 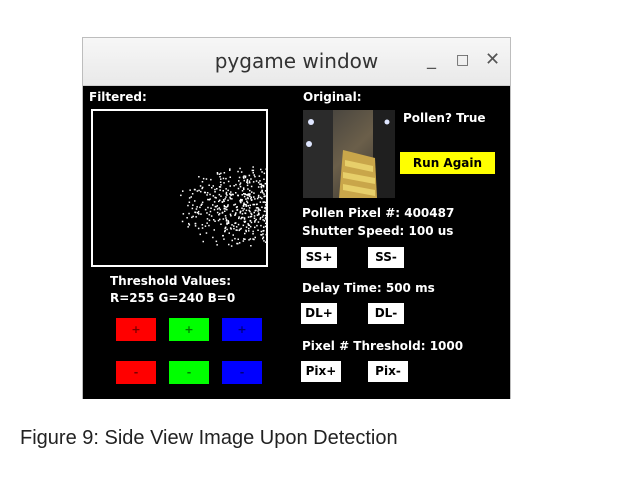 I want to click on delay-increase-button: DL+, so click(x=319, y=313).